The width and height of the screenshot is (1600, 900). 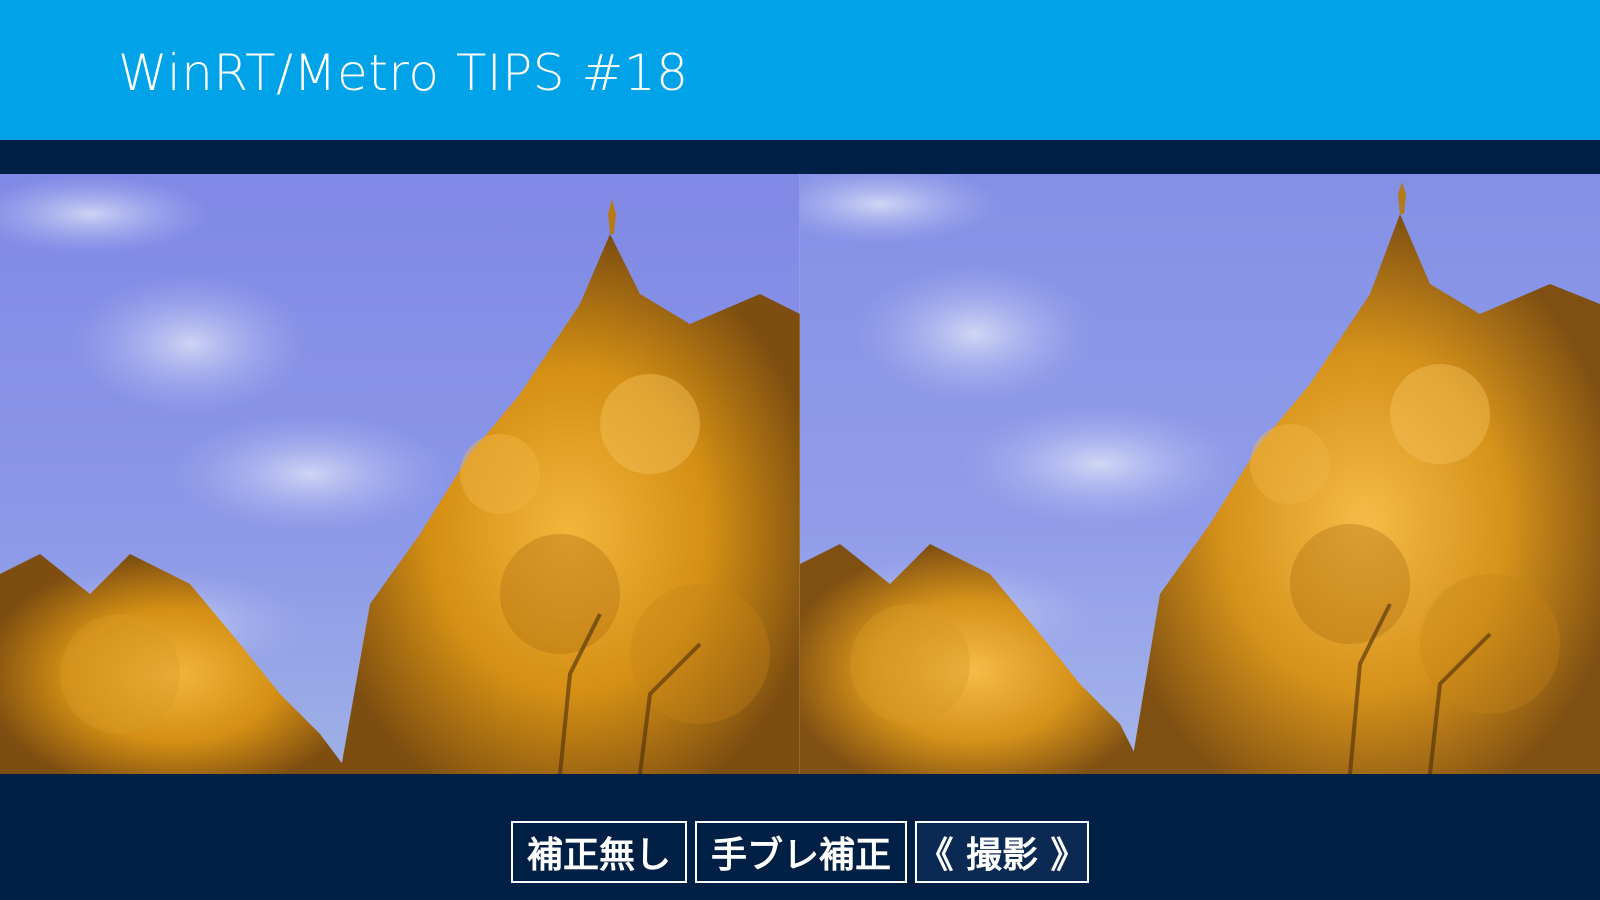 I want to click on capture-button: 《 撮影 》, so click(x=1002, y=852).